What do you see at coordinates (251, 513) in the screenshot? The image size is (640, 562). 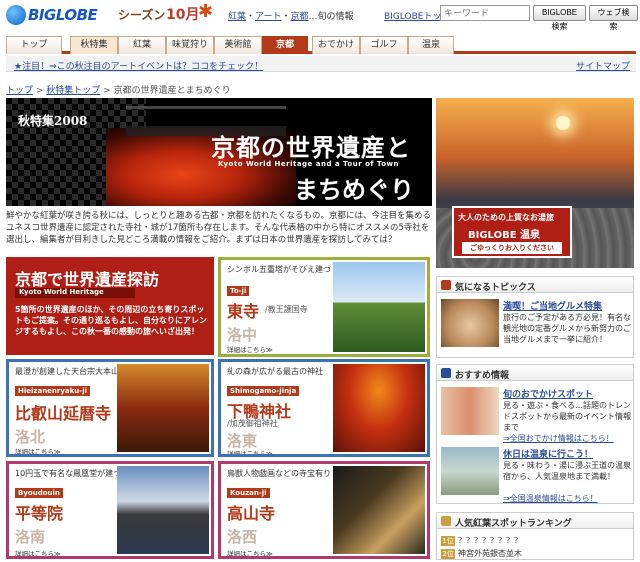 I see `spot-name: 高山寺` at bounding box center [251, 513].